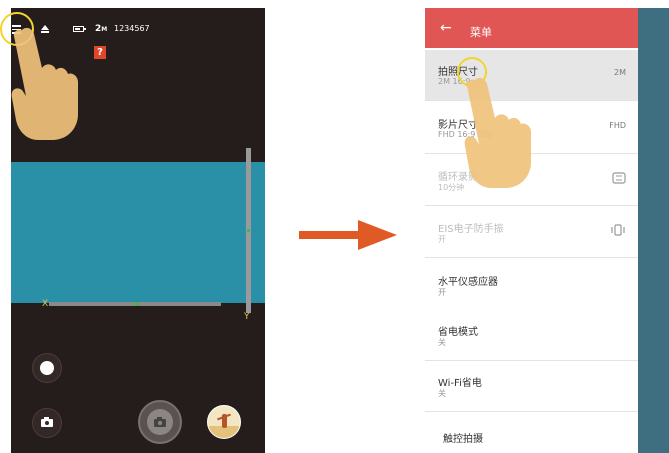 The height and width of the screenshot is (453, 669). I want to click on menu-item-touch-capture: 触控拍摄, so click(531, 432).